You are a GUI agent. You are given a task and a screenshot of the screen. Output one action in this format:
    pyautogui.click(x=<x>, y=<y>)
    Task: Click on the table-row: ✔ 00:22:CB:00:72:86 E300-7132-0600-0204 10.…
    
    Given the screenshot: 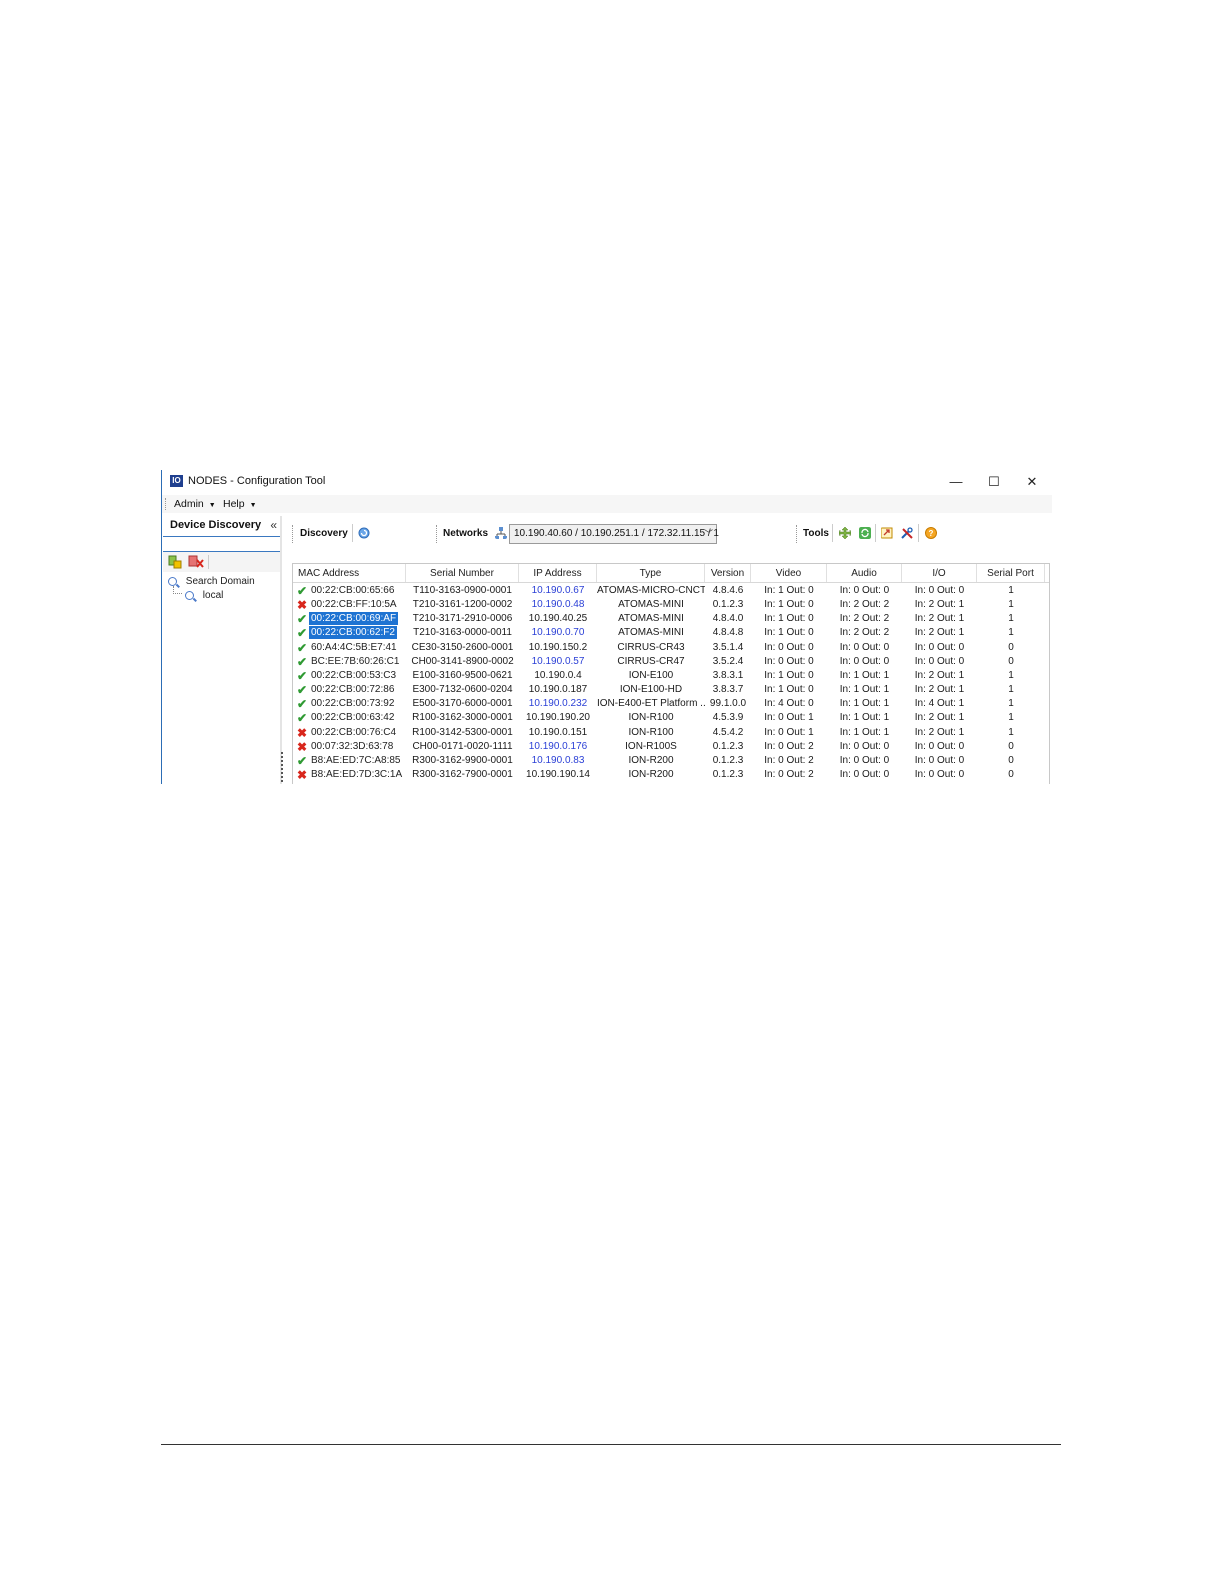 What is the action you would take?
    pyautogui.click(x=671, y=690)
    